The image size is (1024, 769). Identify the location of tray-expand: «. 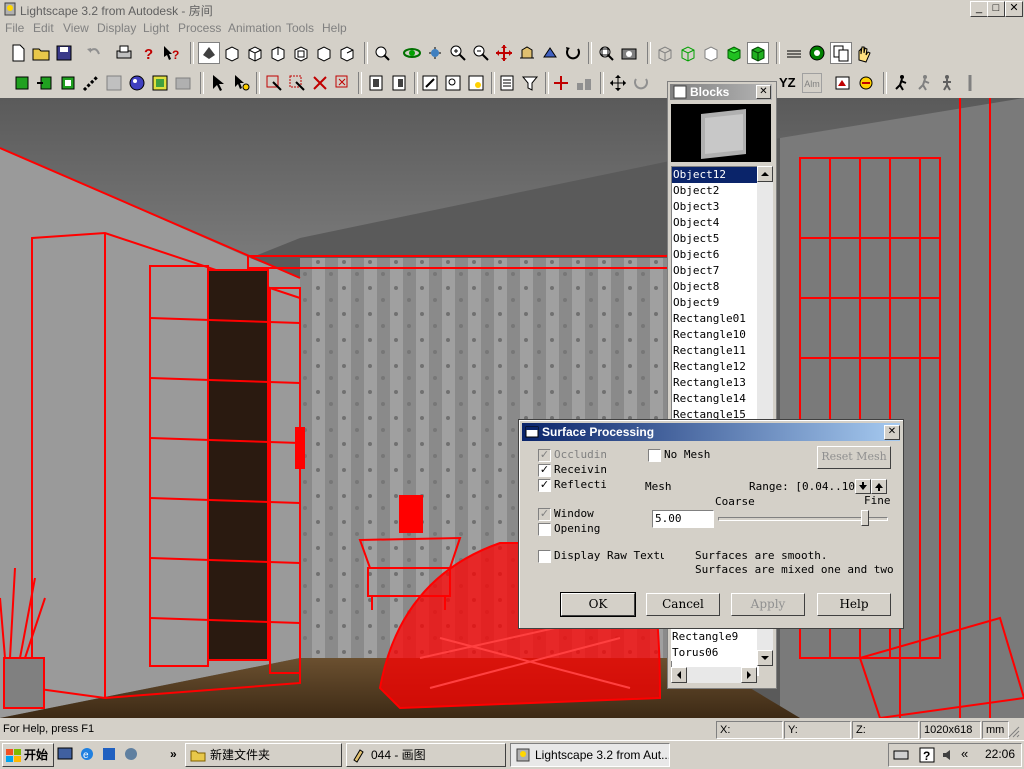
(964, 753).